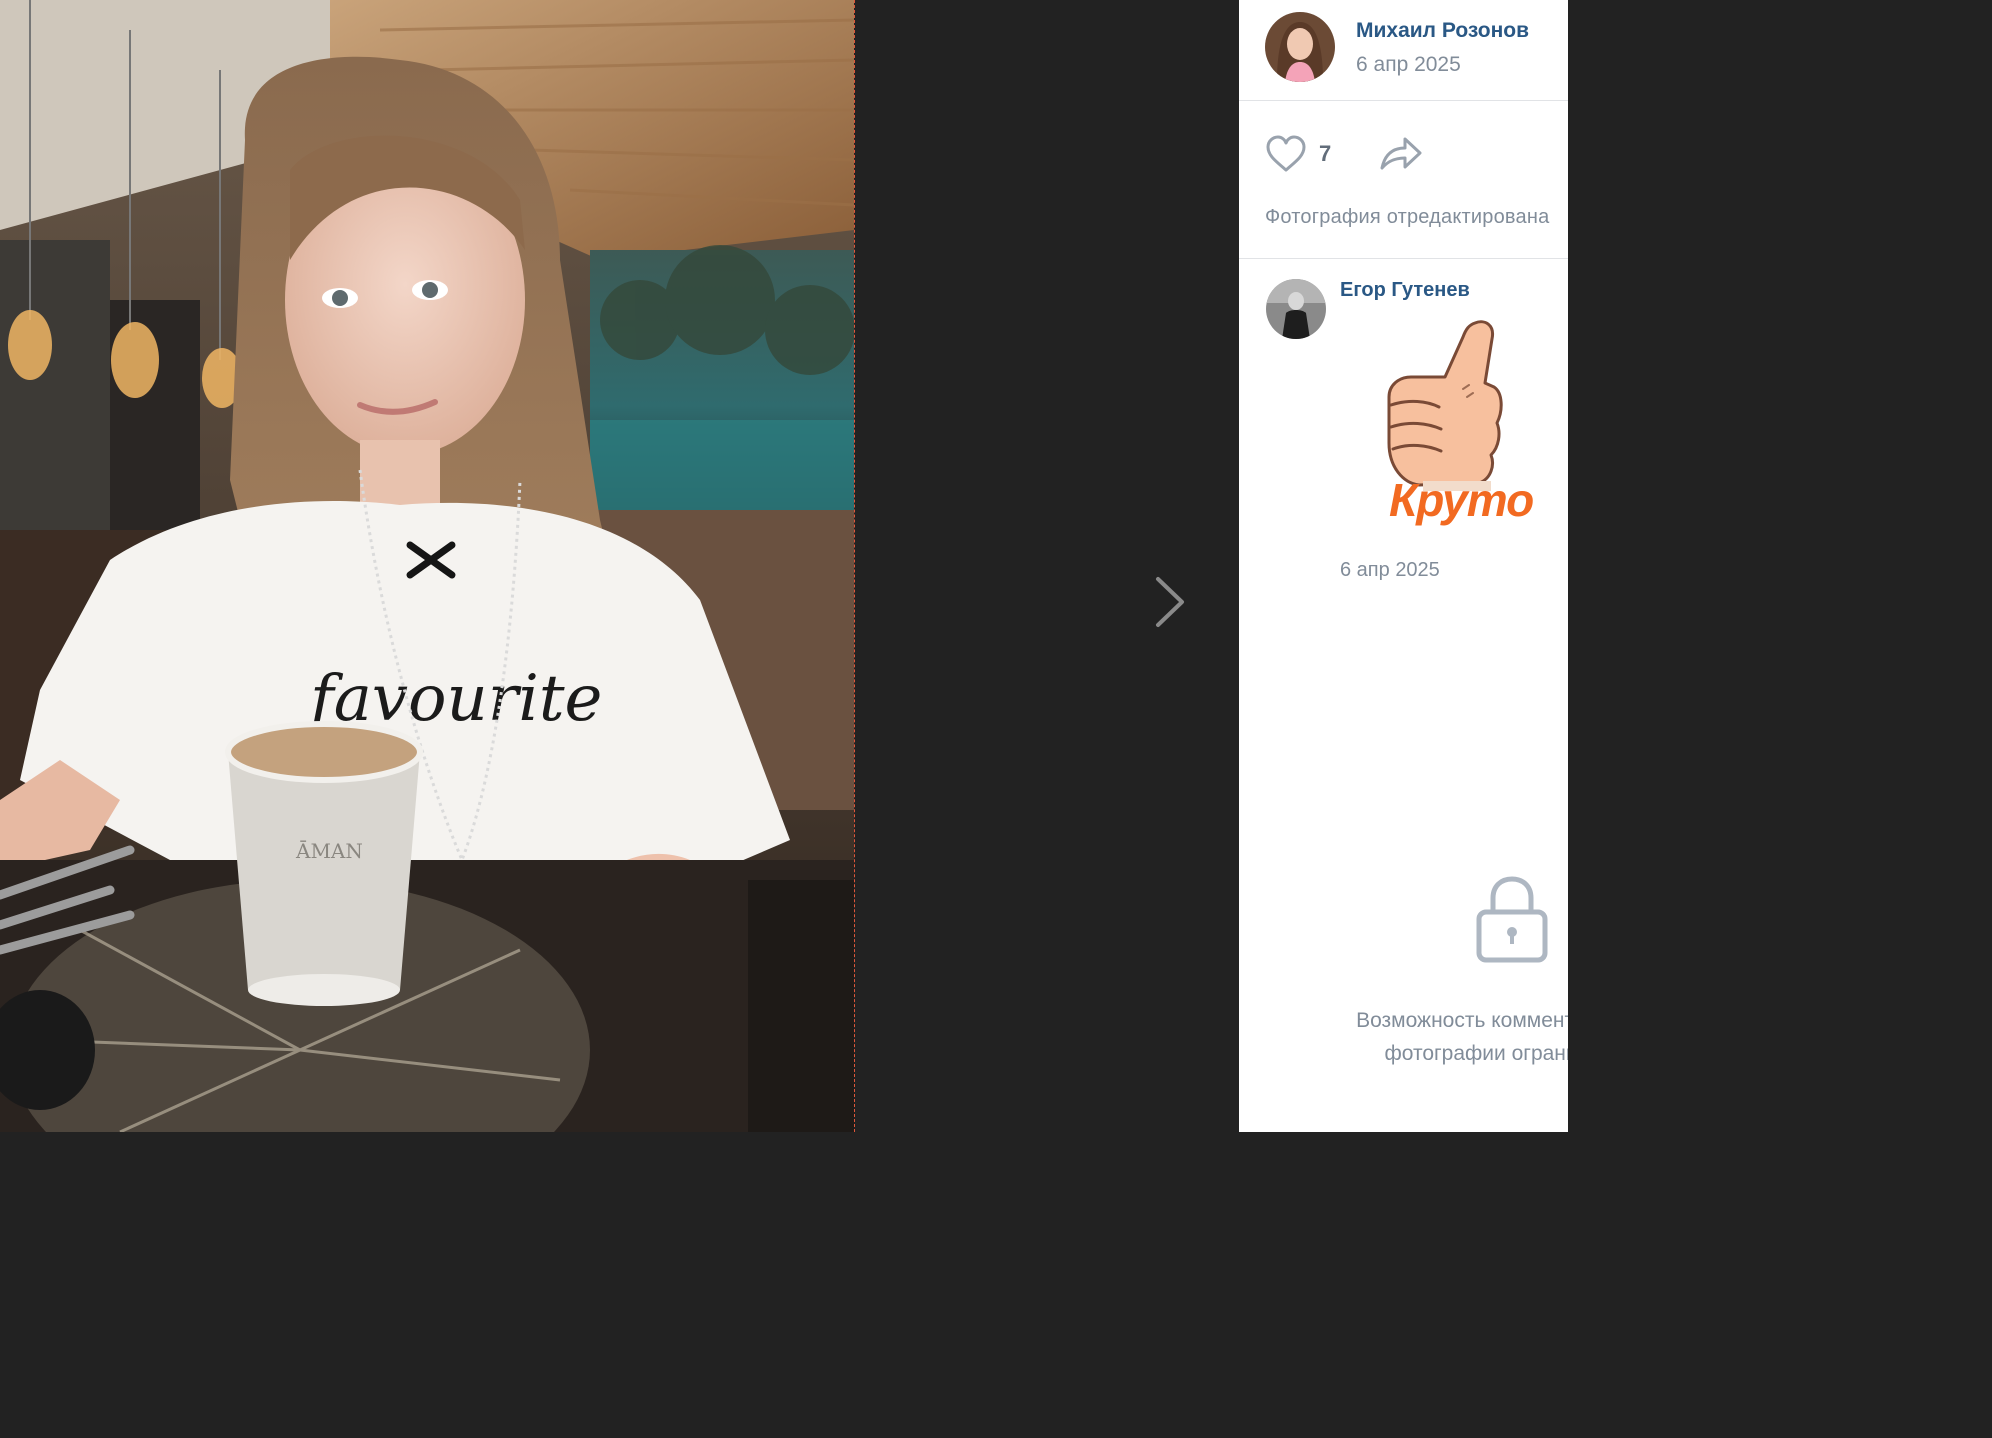 The height and width of the screenshot is (1438, 1992). What do you see at coordinates (1403, 50) in the screenshot?
I see `post-header: Михаил Розонов 6 апр 2025` at bounding box center [1403, 50].